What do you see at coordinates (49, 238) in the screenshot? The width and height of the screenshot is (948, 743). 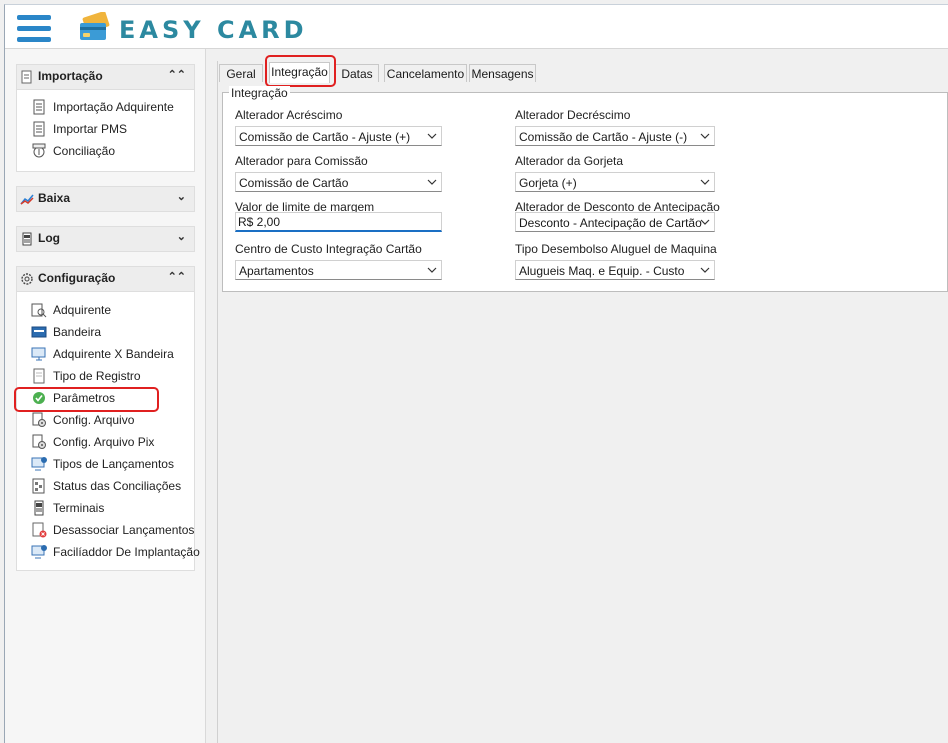 I see `panel-title: Log` at bounding box center [49, 238].